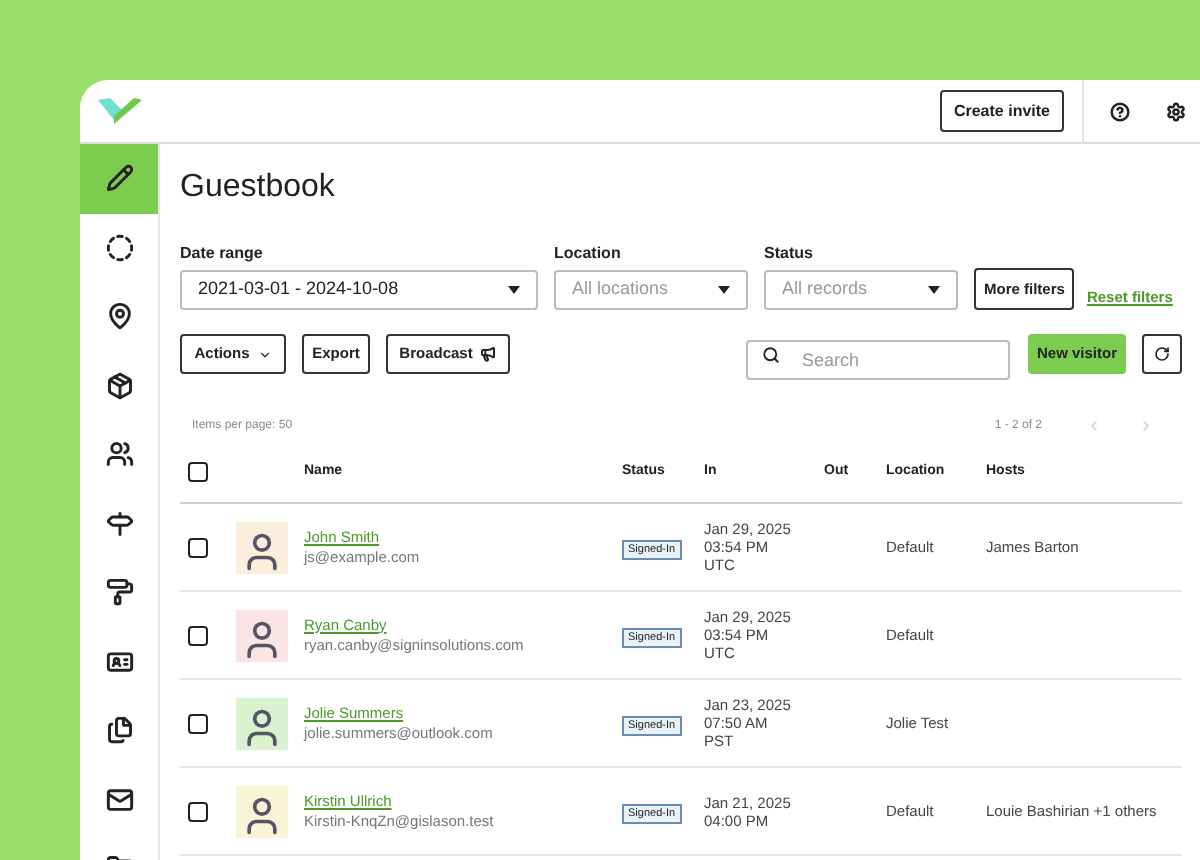 The image size is (1200, 860). What do you see at coordinates (621, 289) in the screenshot?
I see `select-placeholder: All locations` at bounding box center [621, 289].